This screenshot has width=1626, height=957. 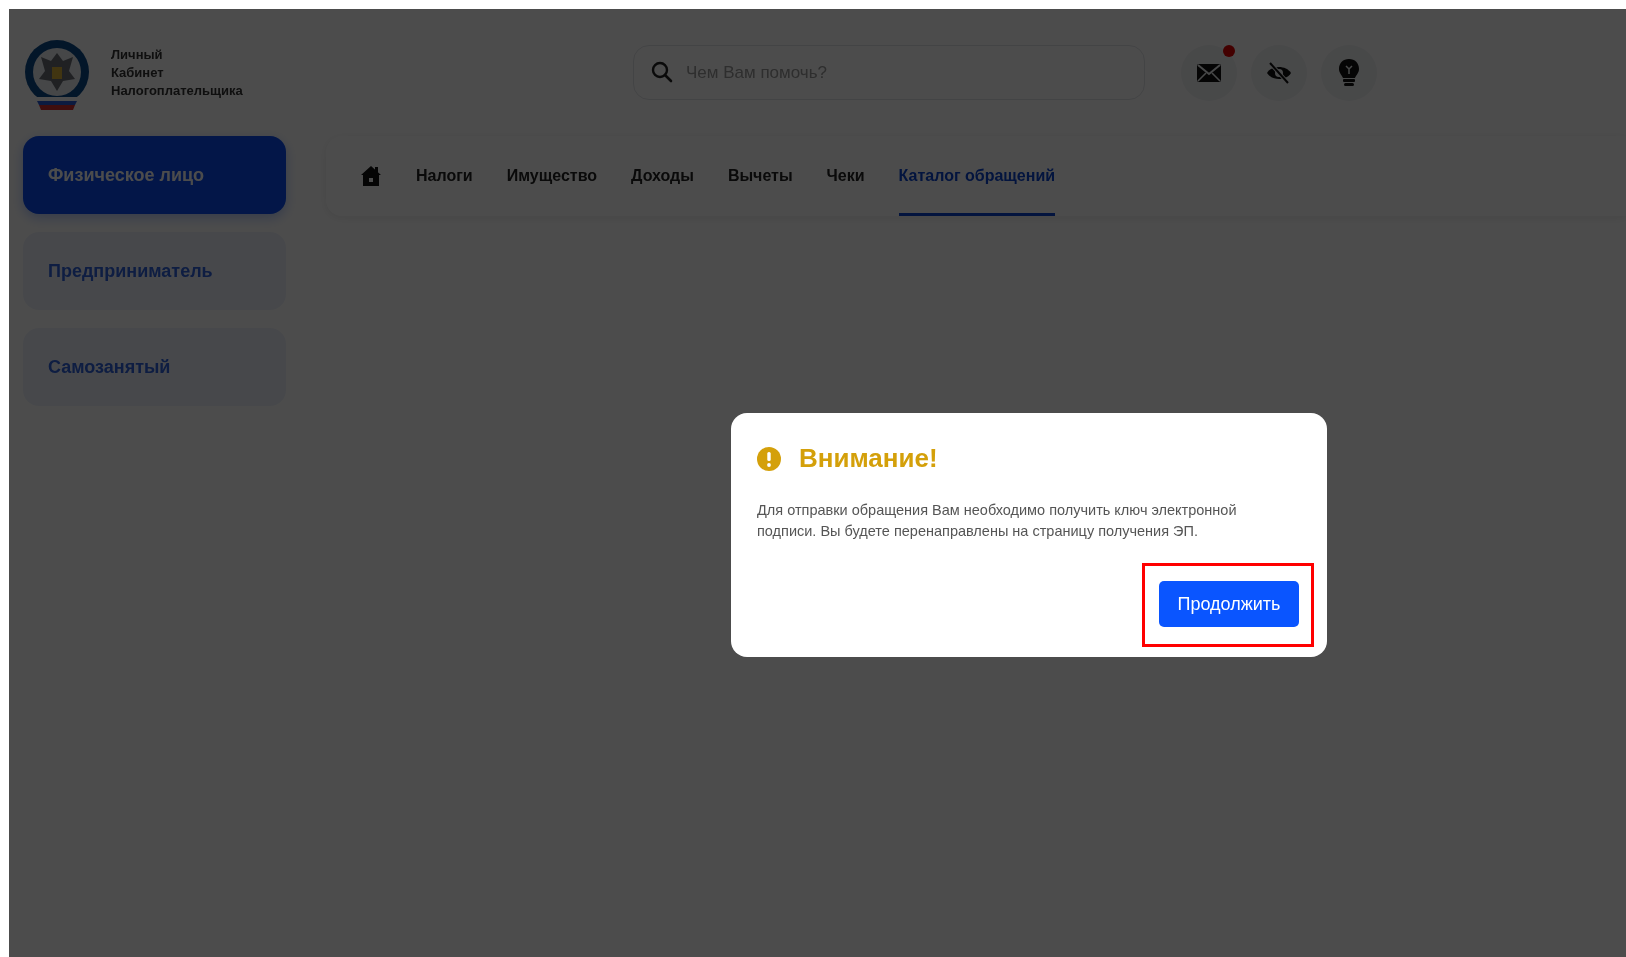 I want to click on continue-button: Продолжить, so click(x=1229, y=604).